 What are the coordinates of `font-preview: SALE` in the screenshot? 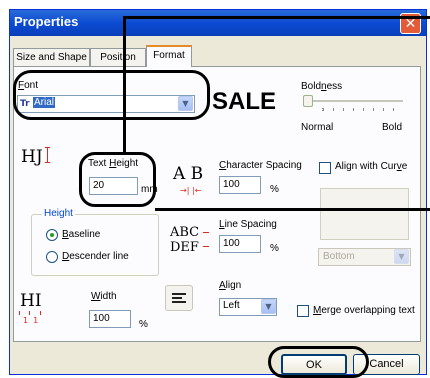 It's located at (244, 101).